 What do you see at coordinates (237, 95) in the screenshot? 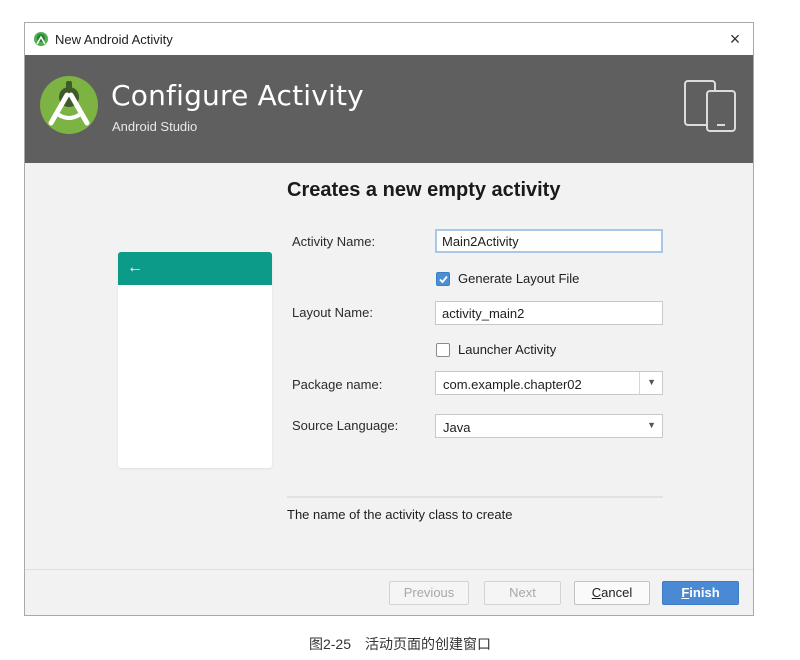
I see `banner-title: Configure Activity` at bounding box center [237, 95].